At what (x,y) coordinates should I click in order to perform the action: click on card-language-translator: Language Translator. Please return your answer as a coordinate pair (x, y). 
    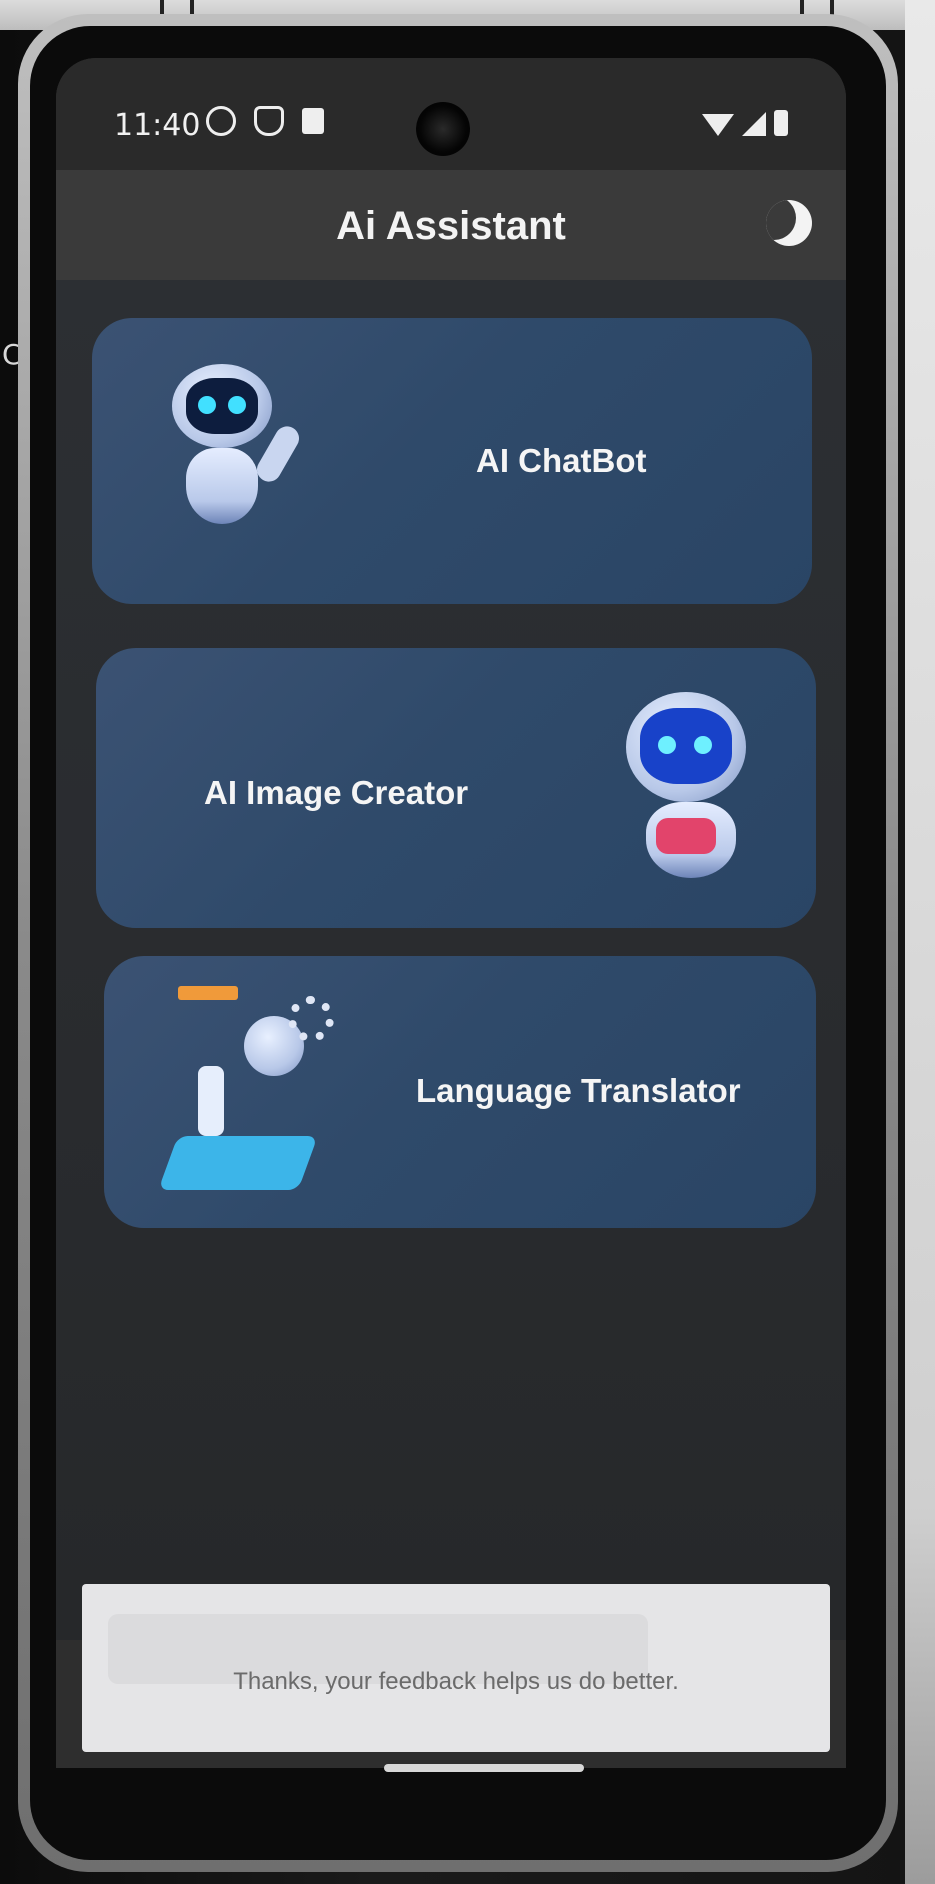
    Looking at the image, I should click on (460, 1092).